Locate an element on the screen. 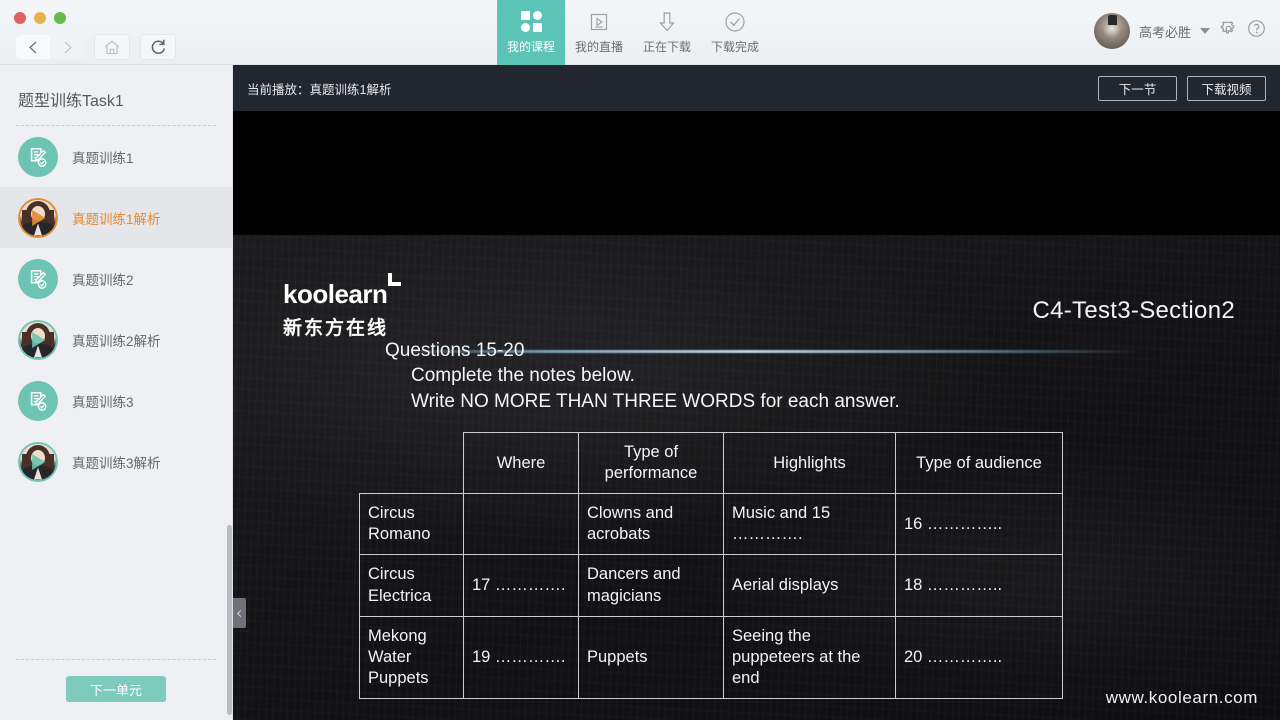  next-unit-button: 下一单元 is located at coordinates (116, 689).